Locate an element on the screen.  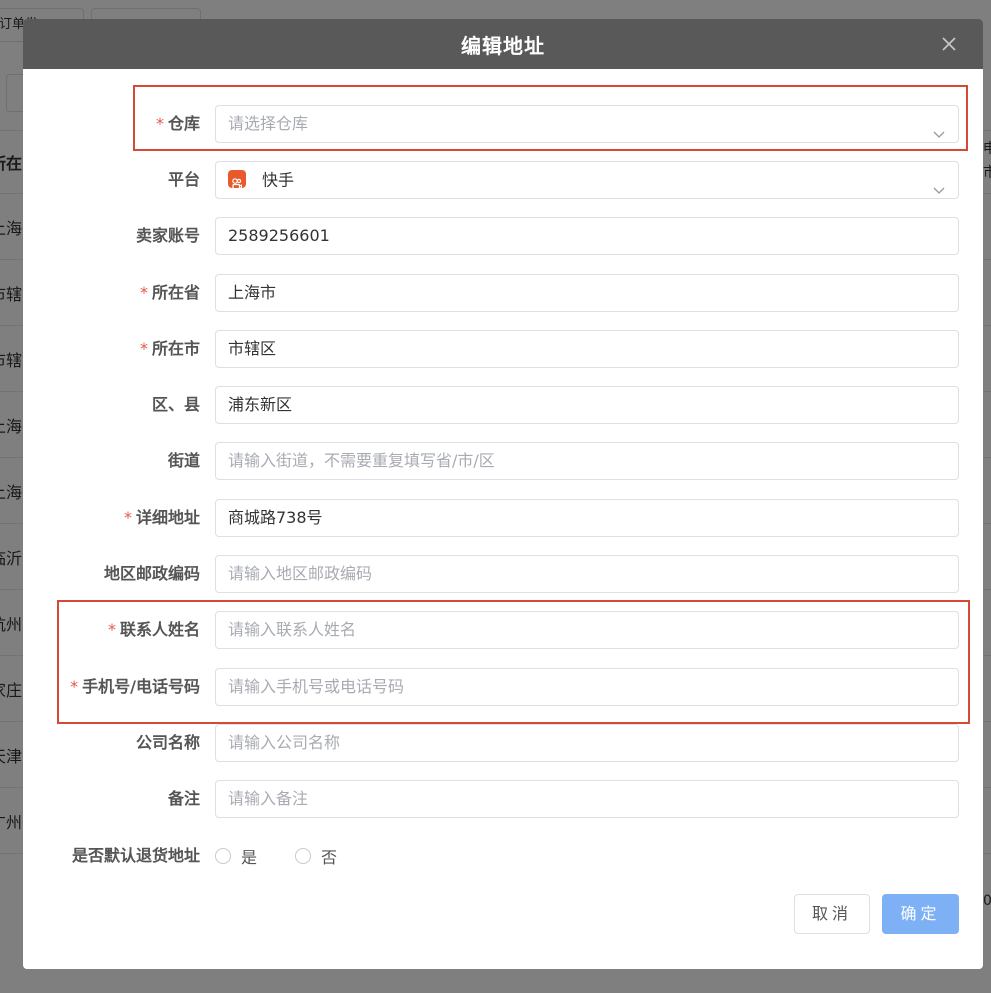
radio-yes-label: 是 is located at coordinates (249, 857).